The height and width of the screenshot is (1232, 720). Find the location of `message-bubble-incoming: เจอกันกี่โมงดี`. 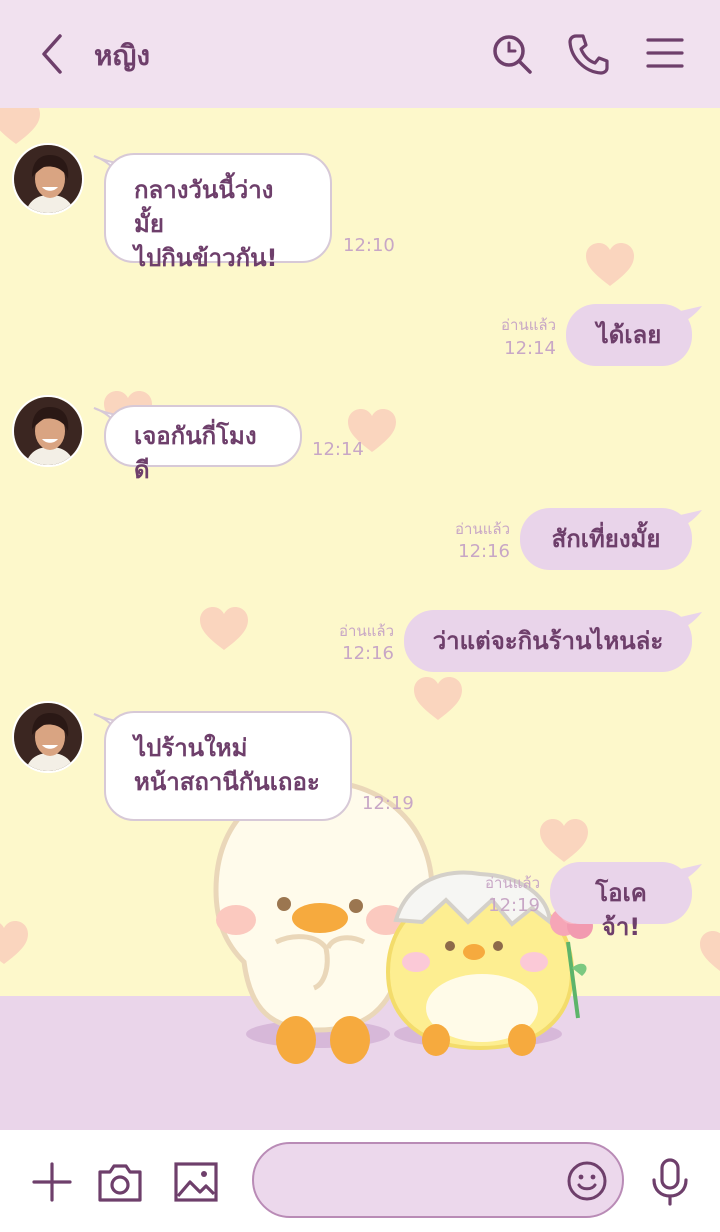

message-bubble-incoming: เจอกันกี่โมงดี is located at coordinates (203, 444).